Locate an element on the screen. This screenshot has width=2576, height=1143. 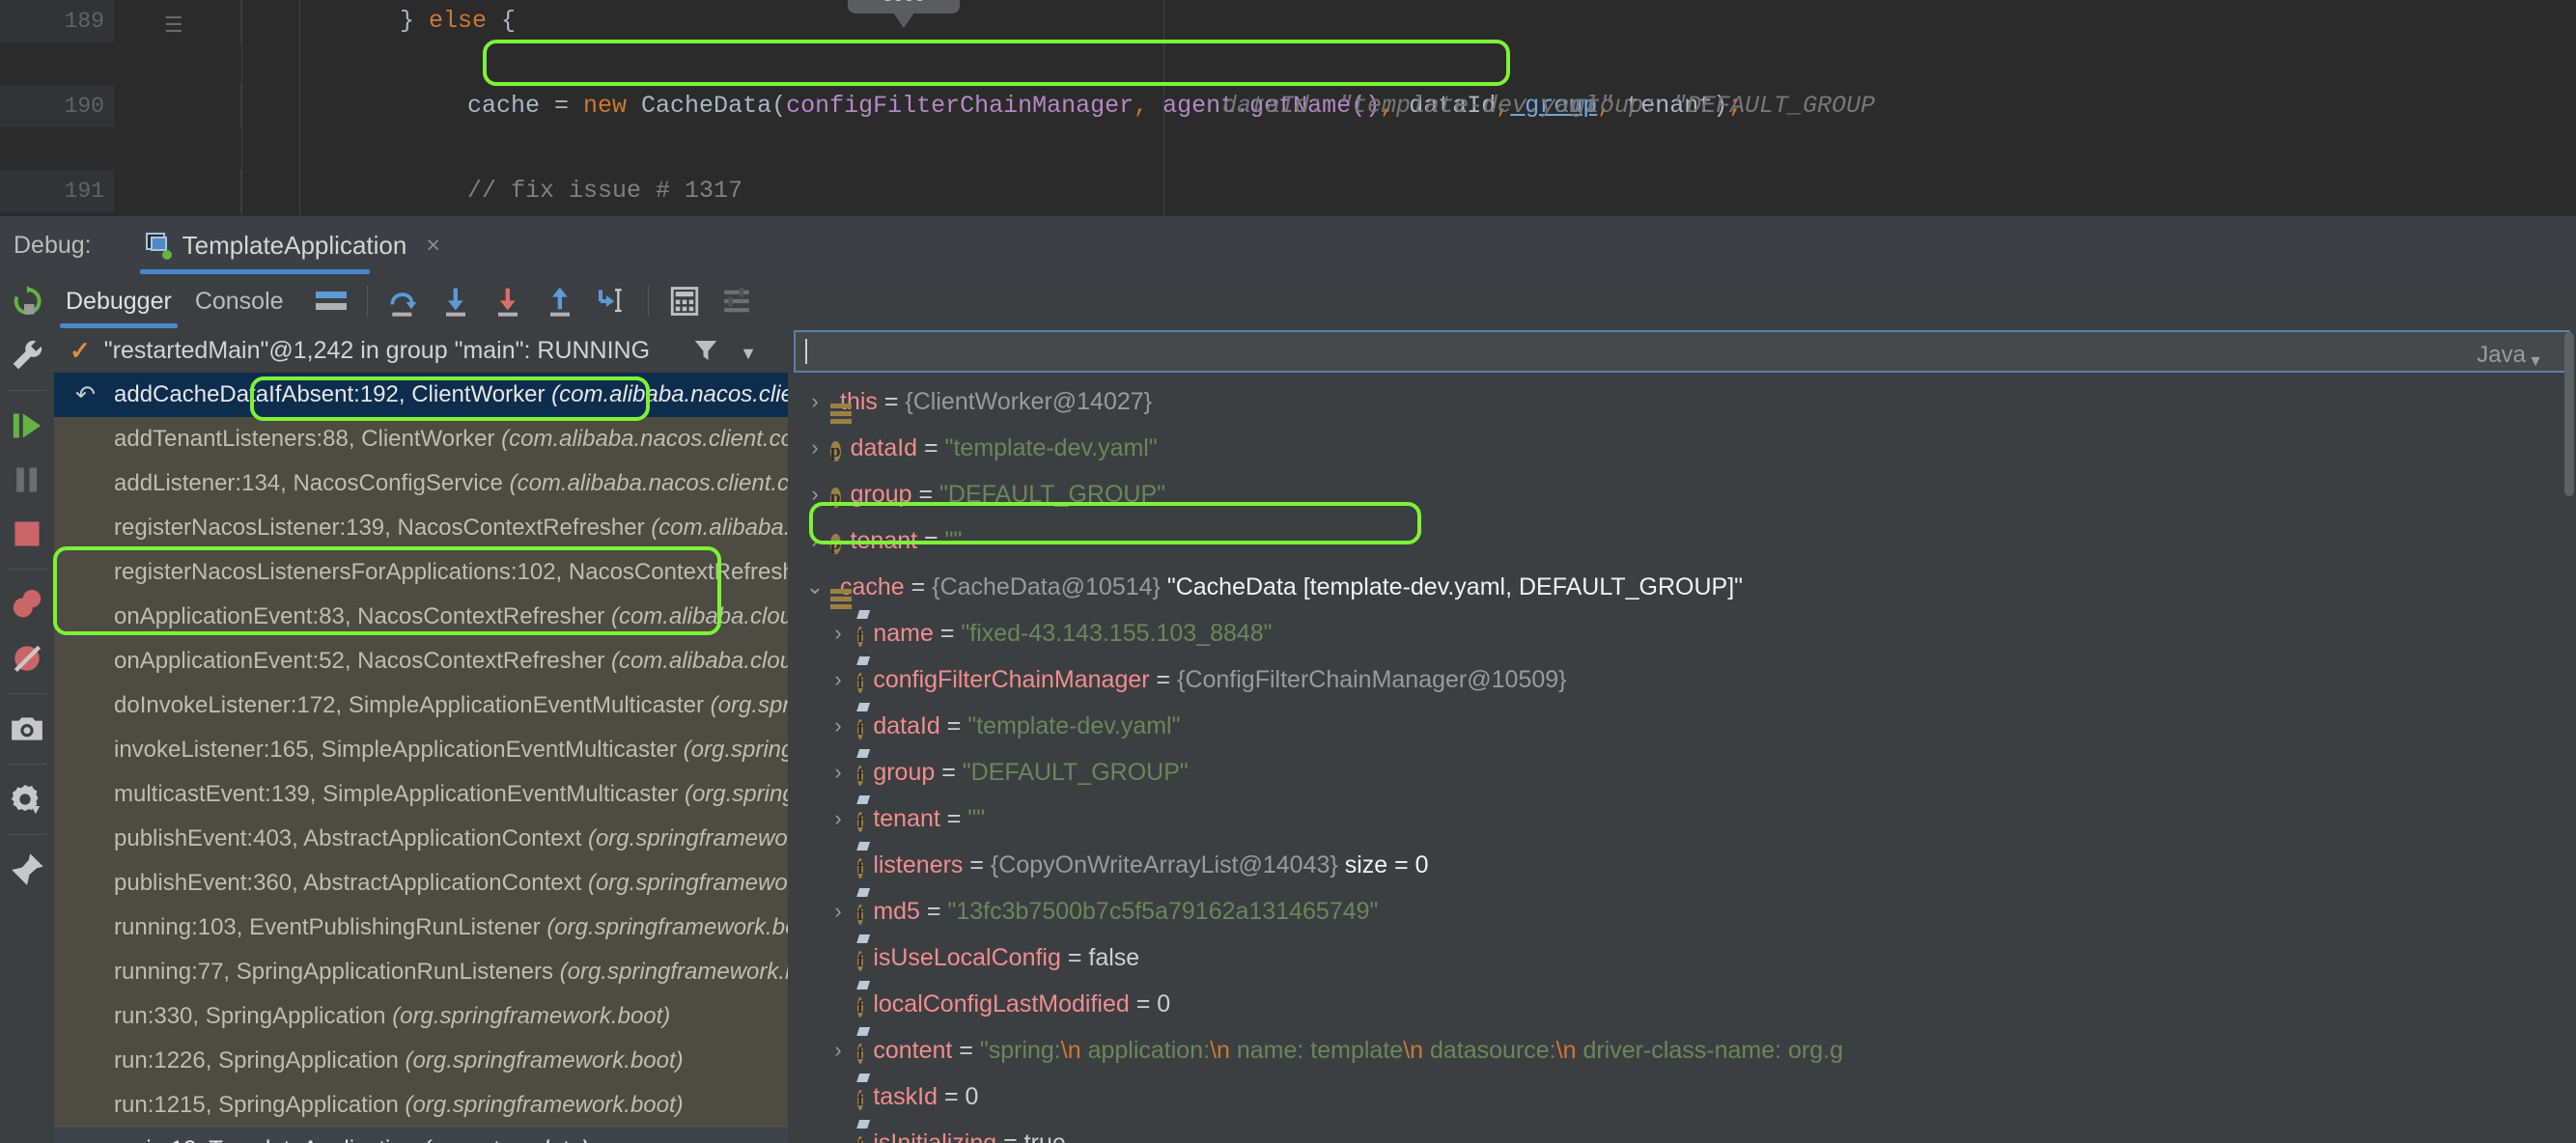
chevron-down-icon: ⌄ is located at coordinates (815, 587).